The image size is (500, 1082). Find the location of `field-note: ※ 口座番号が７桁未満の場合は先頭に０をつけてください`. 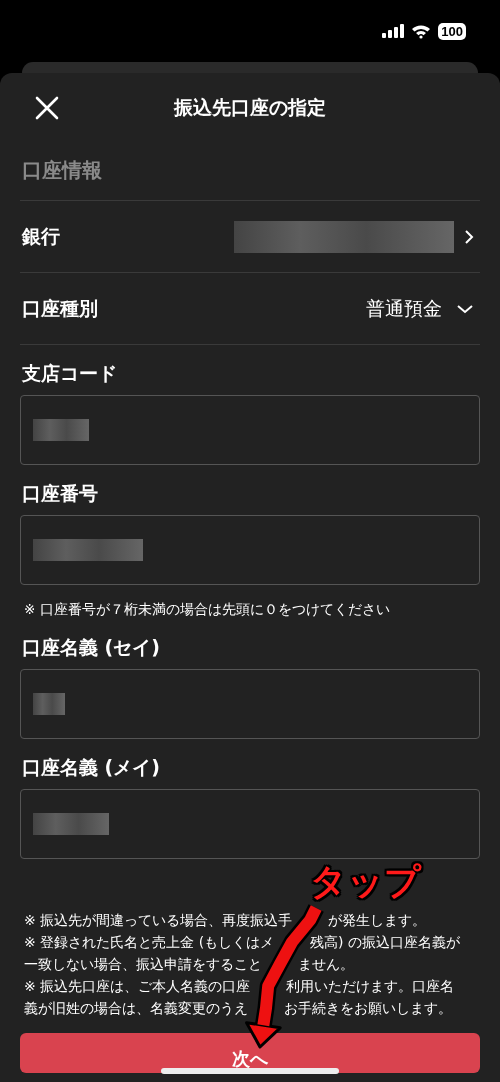

field-note: ※ 口座番号が７桁未満の場合は先頭に０をつけてください is located at coordinates (207, 610).